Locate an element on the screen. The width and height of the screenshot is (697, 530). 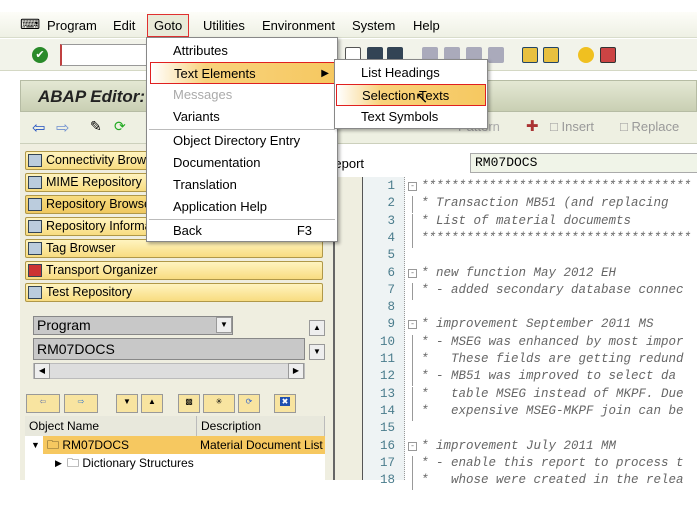
tree-node-name: 🗀 Dictionary Structures is located at coordinates (130, 463).